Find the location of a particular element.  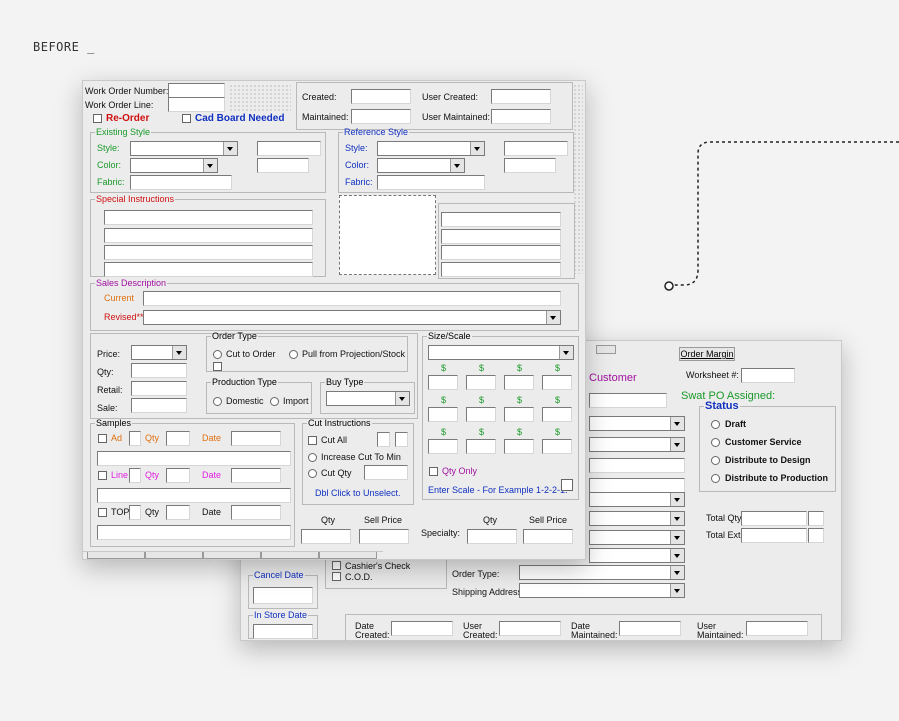

ad-qty-input is located at coordinates (178, 438).